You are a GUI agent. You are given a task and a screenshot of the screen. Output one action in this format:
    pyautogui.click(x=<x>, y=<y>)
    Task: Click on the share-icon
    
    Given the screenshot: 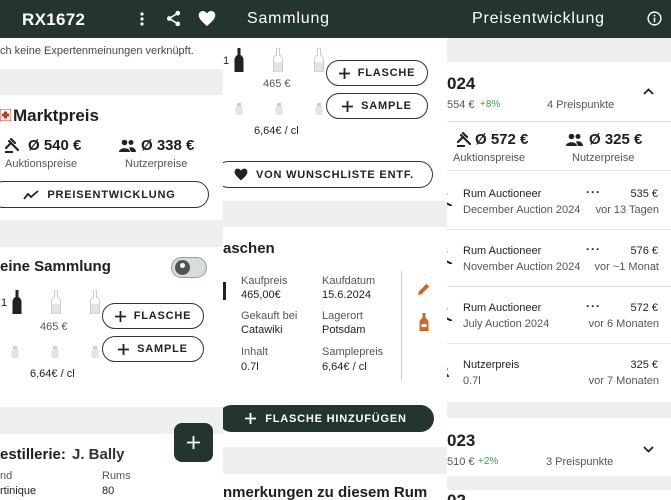 What is the action you would take?
    pyautogui.click(x=173, y=18)
    